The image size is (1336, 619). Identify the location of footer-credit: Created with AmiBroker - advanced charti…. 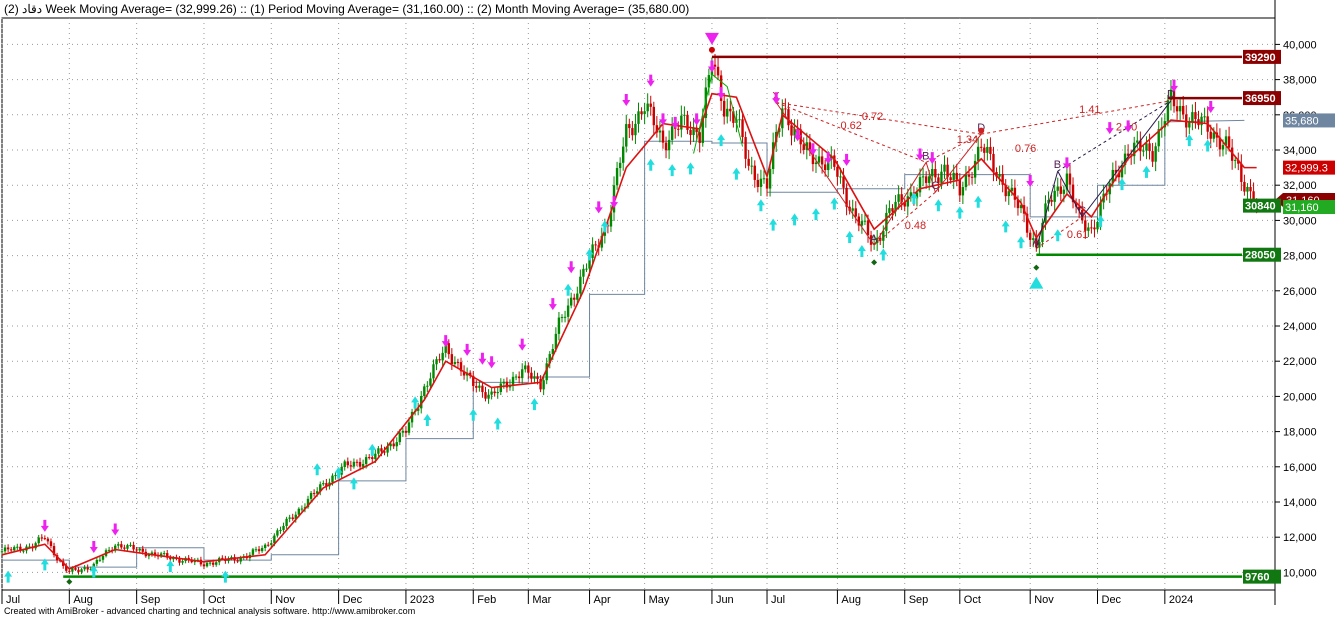
(210, 611).